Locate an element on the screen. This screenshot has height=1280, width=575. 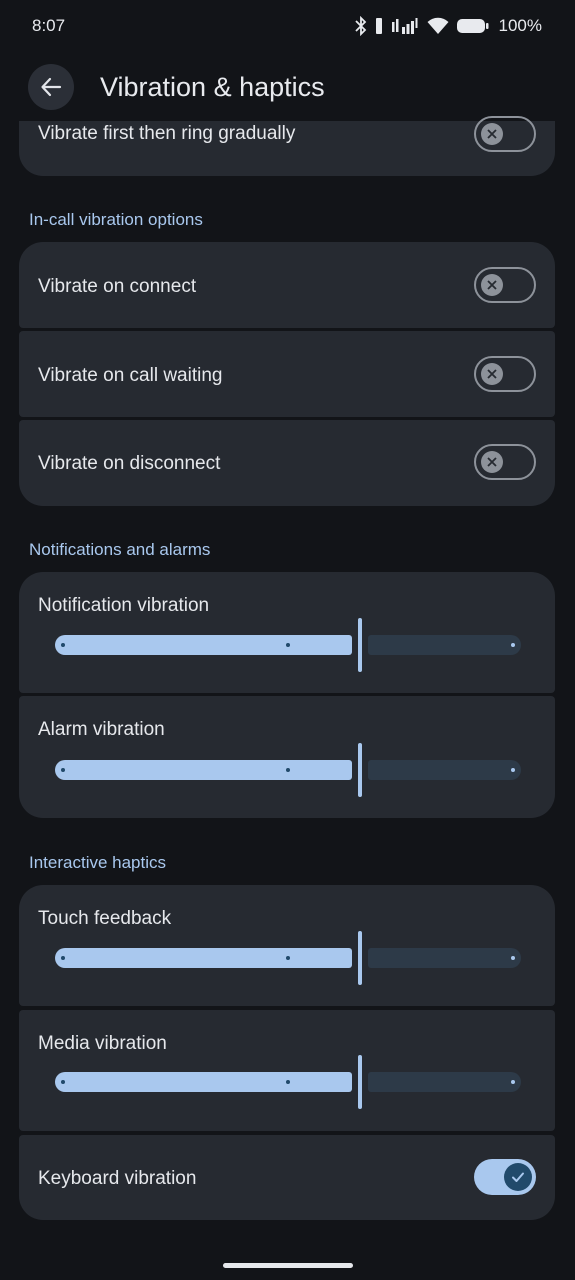
back-button is located at coordinates (51, 87).